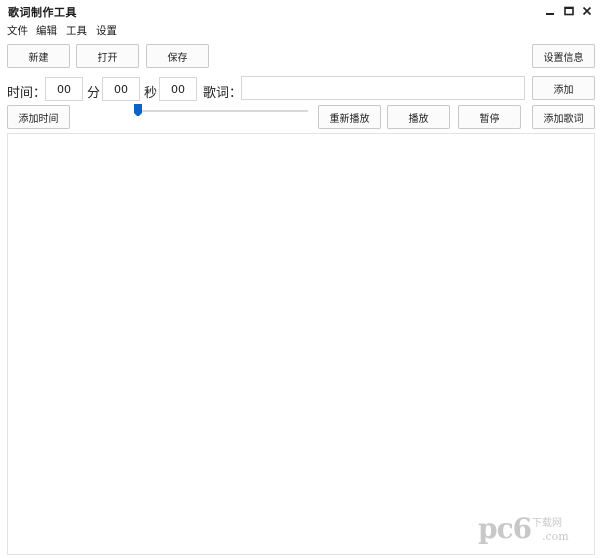 This screenshot has height=558, width=600. What do you see at coordinates (550, 14) in the screenshot?
I see `minimize-icon` at bounding box center [550, 14].